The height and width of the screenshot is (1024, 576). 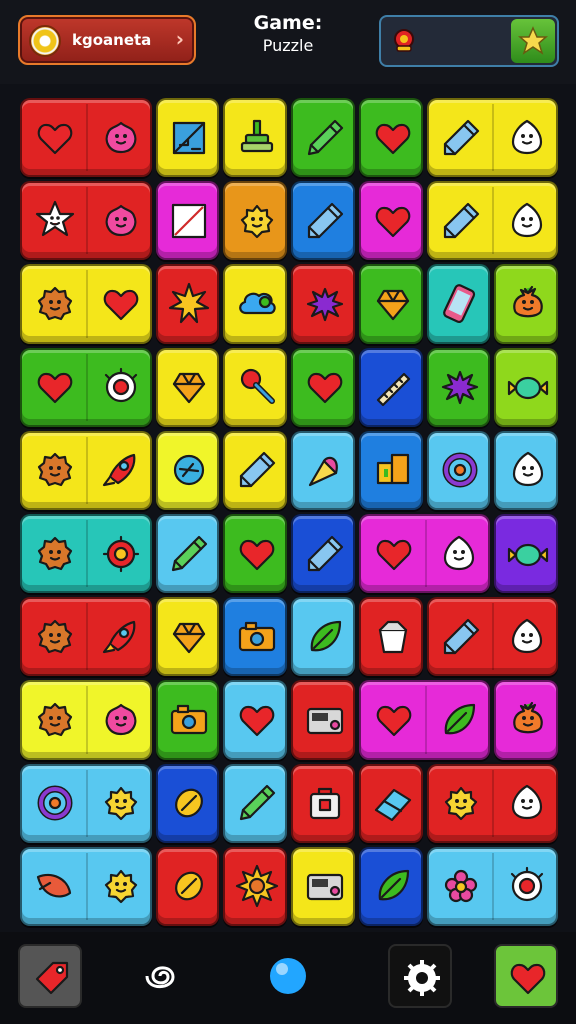 What do you see at coordinates (526, 976) in the screenshot?
I see `favorite-button` at bounding box center [526, 976].